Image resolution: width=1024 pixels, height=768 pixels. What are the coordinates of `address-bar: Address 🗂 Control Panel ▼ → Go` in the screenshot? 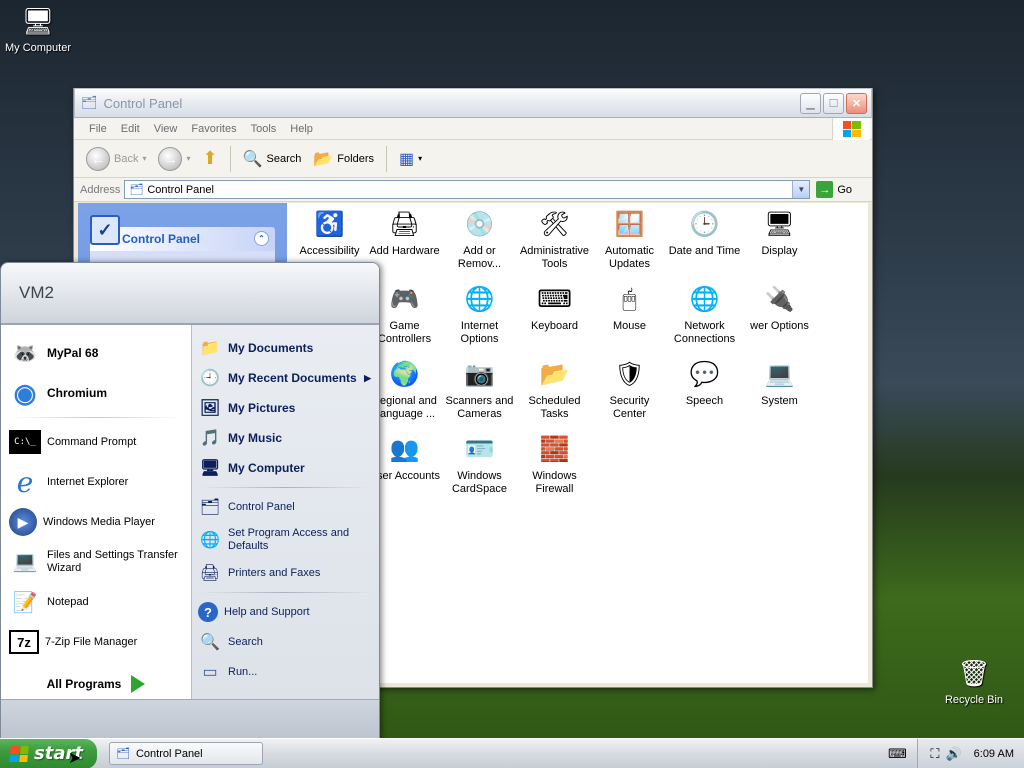 It's located at (473, 190).